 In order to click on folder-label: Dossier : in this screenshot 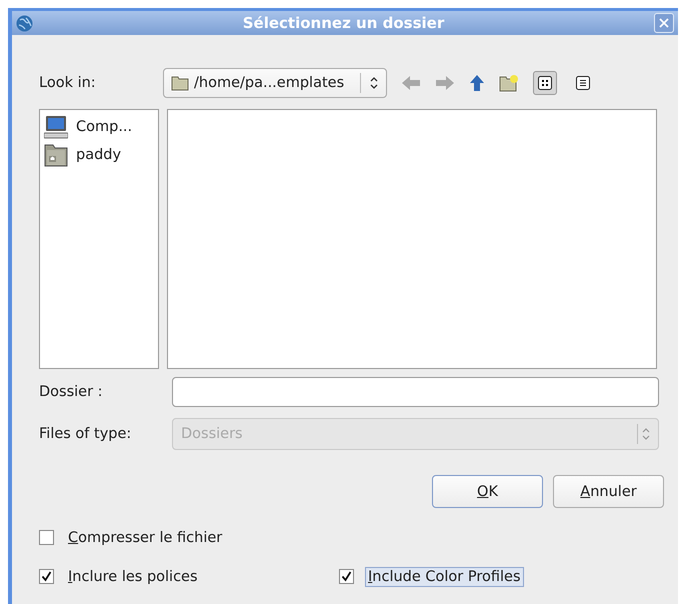, I will do `click(71, 392)`.